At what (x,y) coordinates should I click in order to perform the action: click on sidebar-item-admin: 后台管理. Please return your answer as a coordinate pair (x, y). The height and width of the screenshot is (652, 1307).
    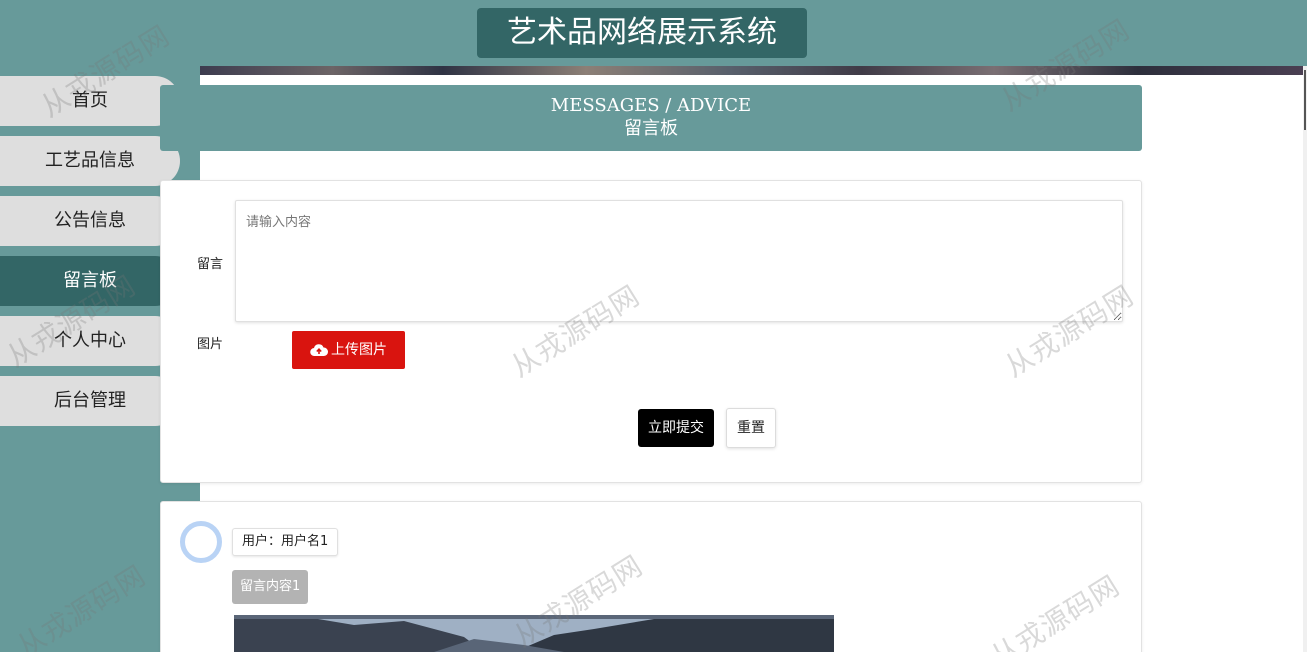
    Looking at the image, I should click on (90, 401).